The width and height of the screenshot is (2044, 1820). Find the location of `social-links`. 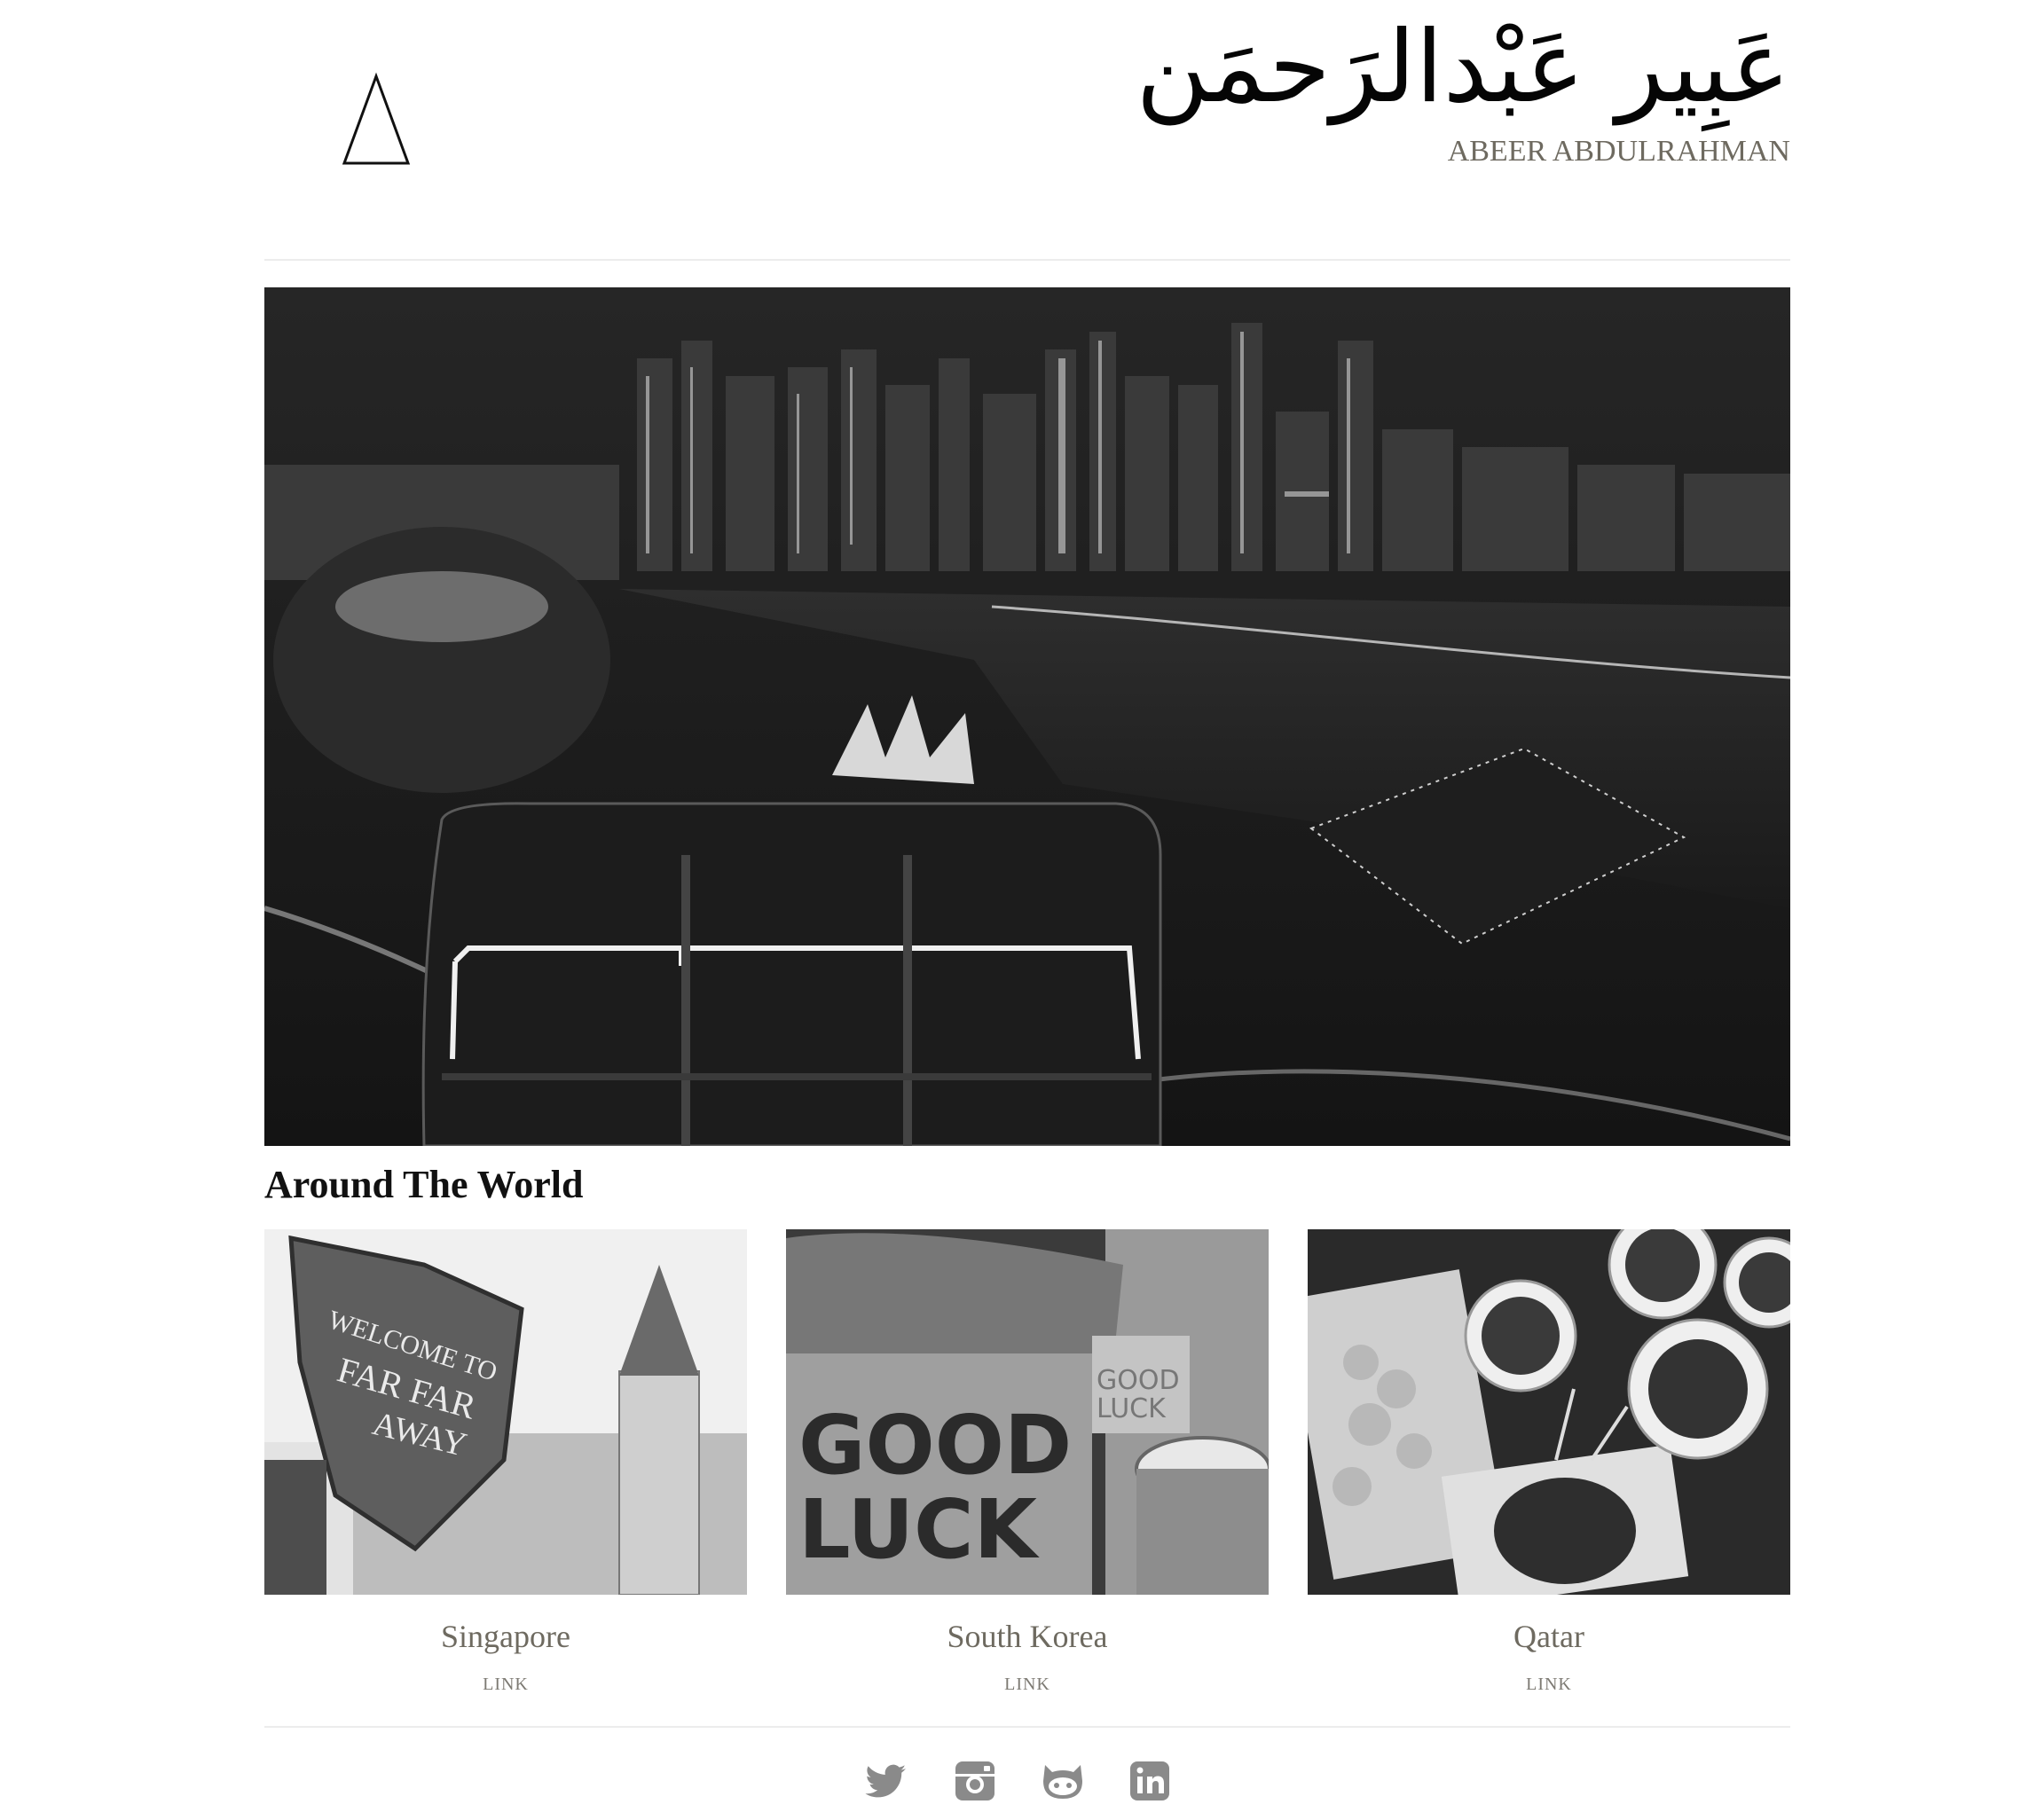

social-links is located at coordinates (1027, 1783).